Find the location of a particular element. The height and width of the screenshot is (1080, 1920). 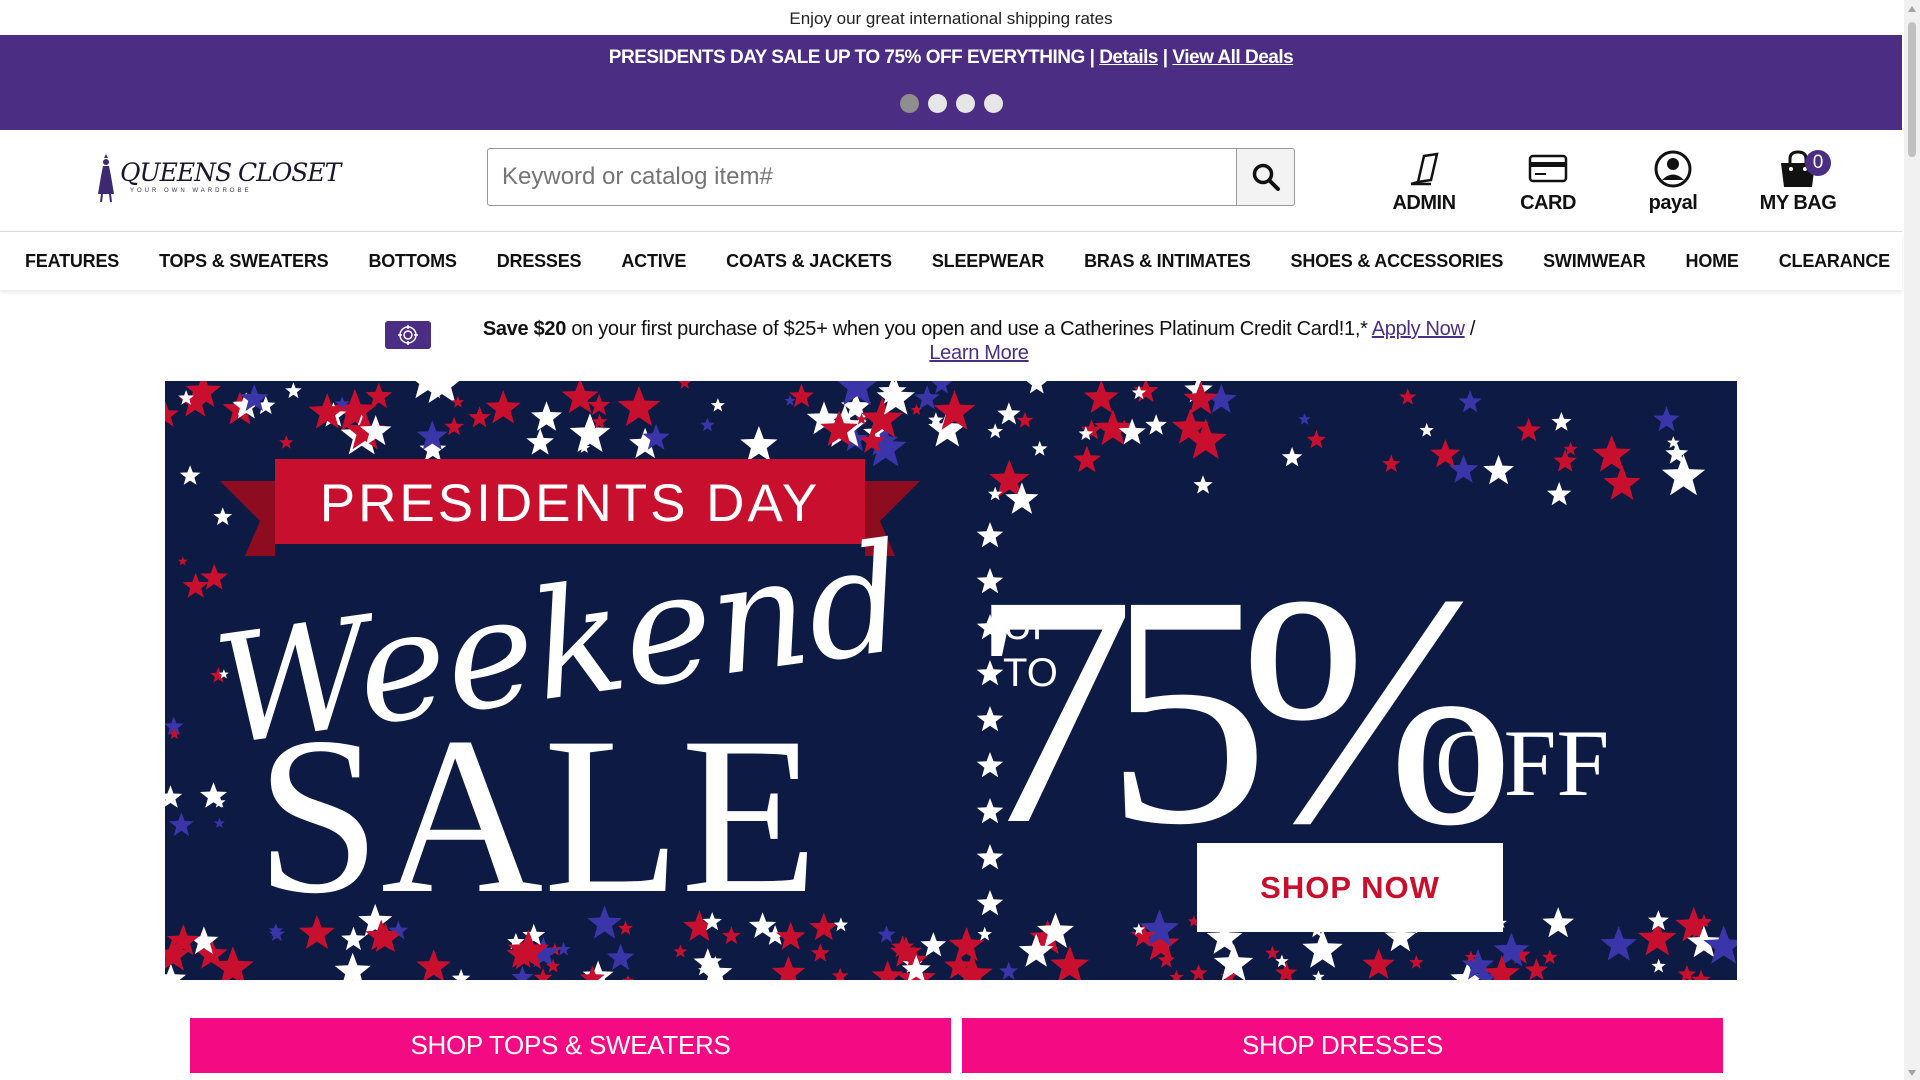

nav-item-features: FEATURES is located at coordinates (72, 261).